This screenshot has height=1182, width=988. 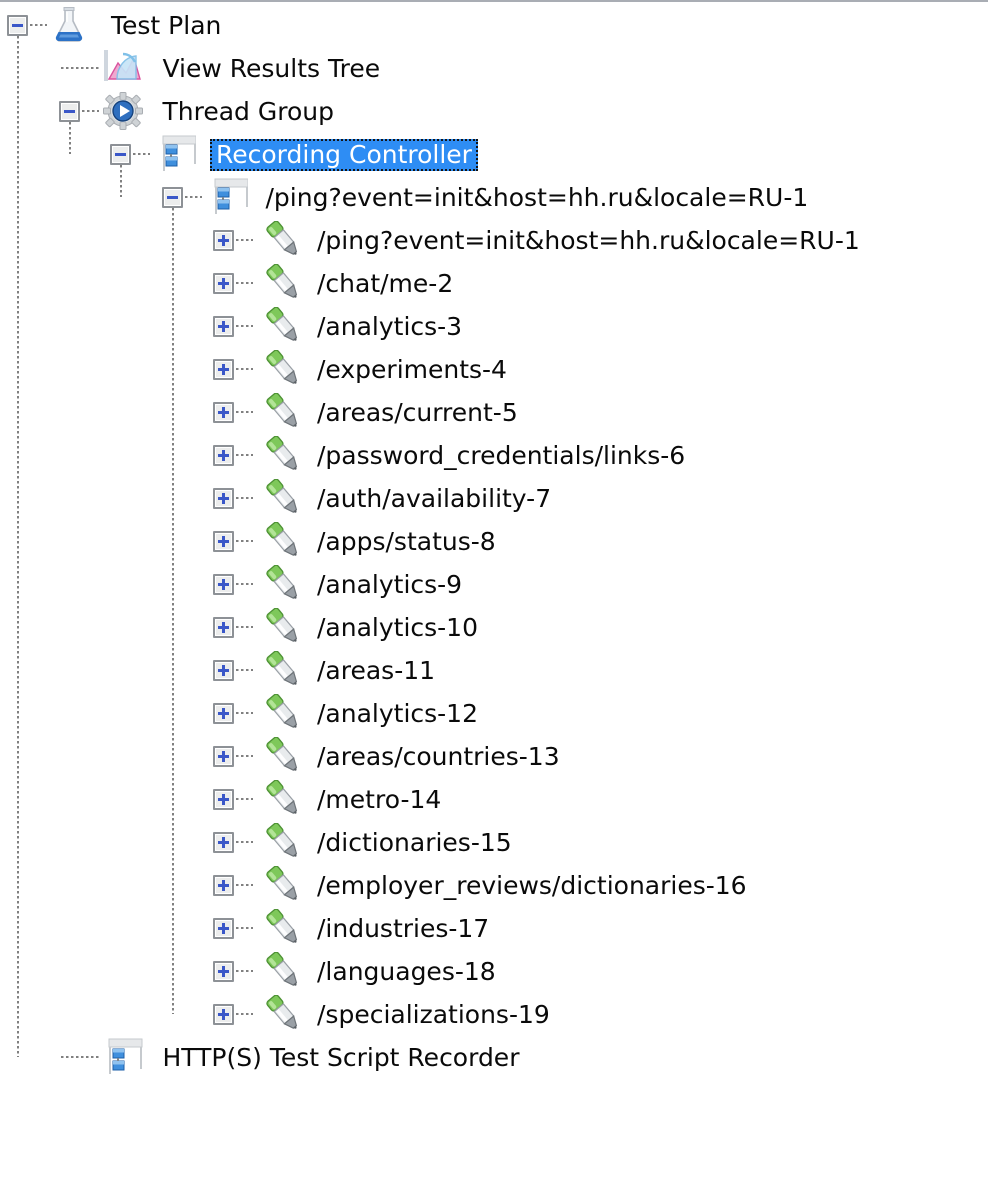 I want to click on test-plan-flask-icon, so click(x=69, y=27).